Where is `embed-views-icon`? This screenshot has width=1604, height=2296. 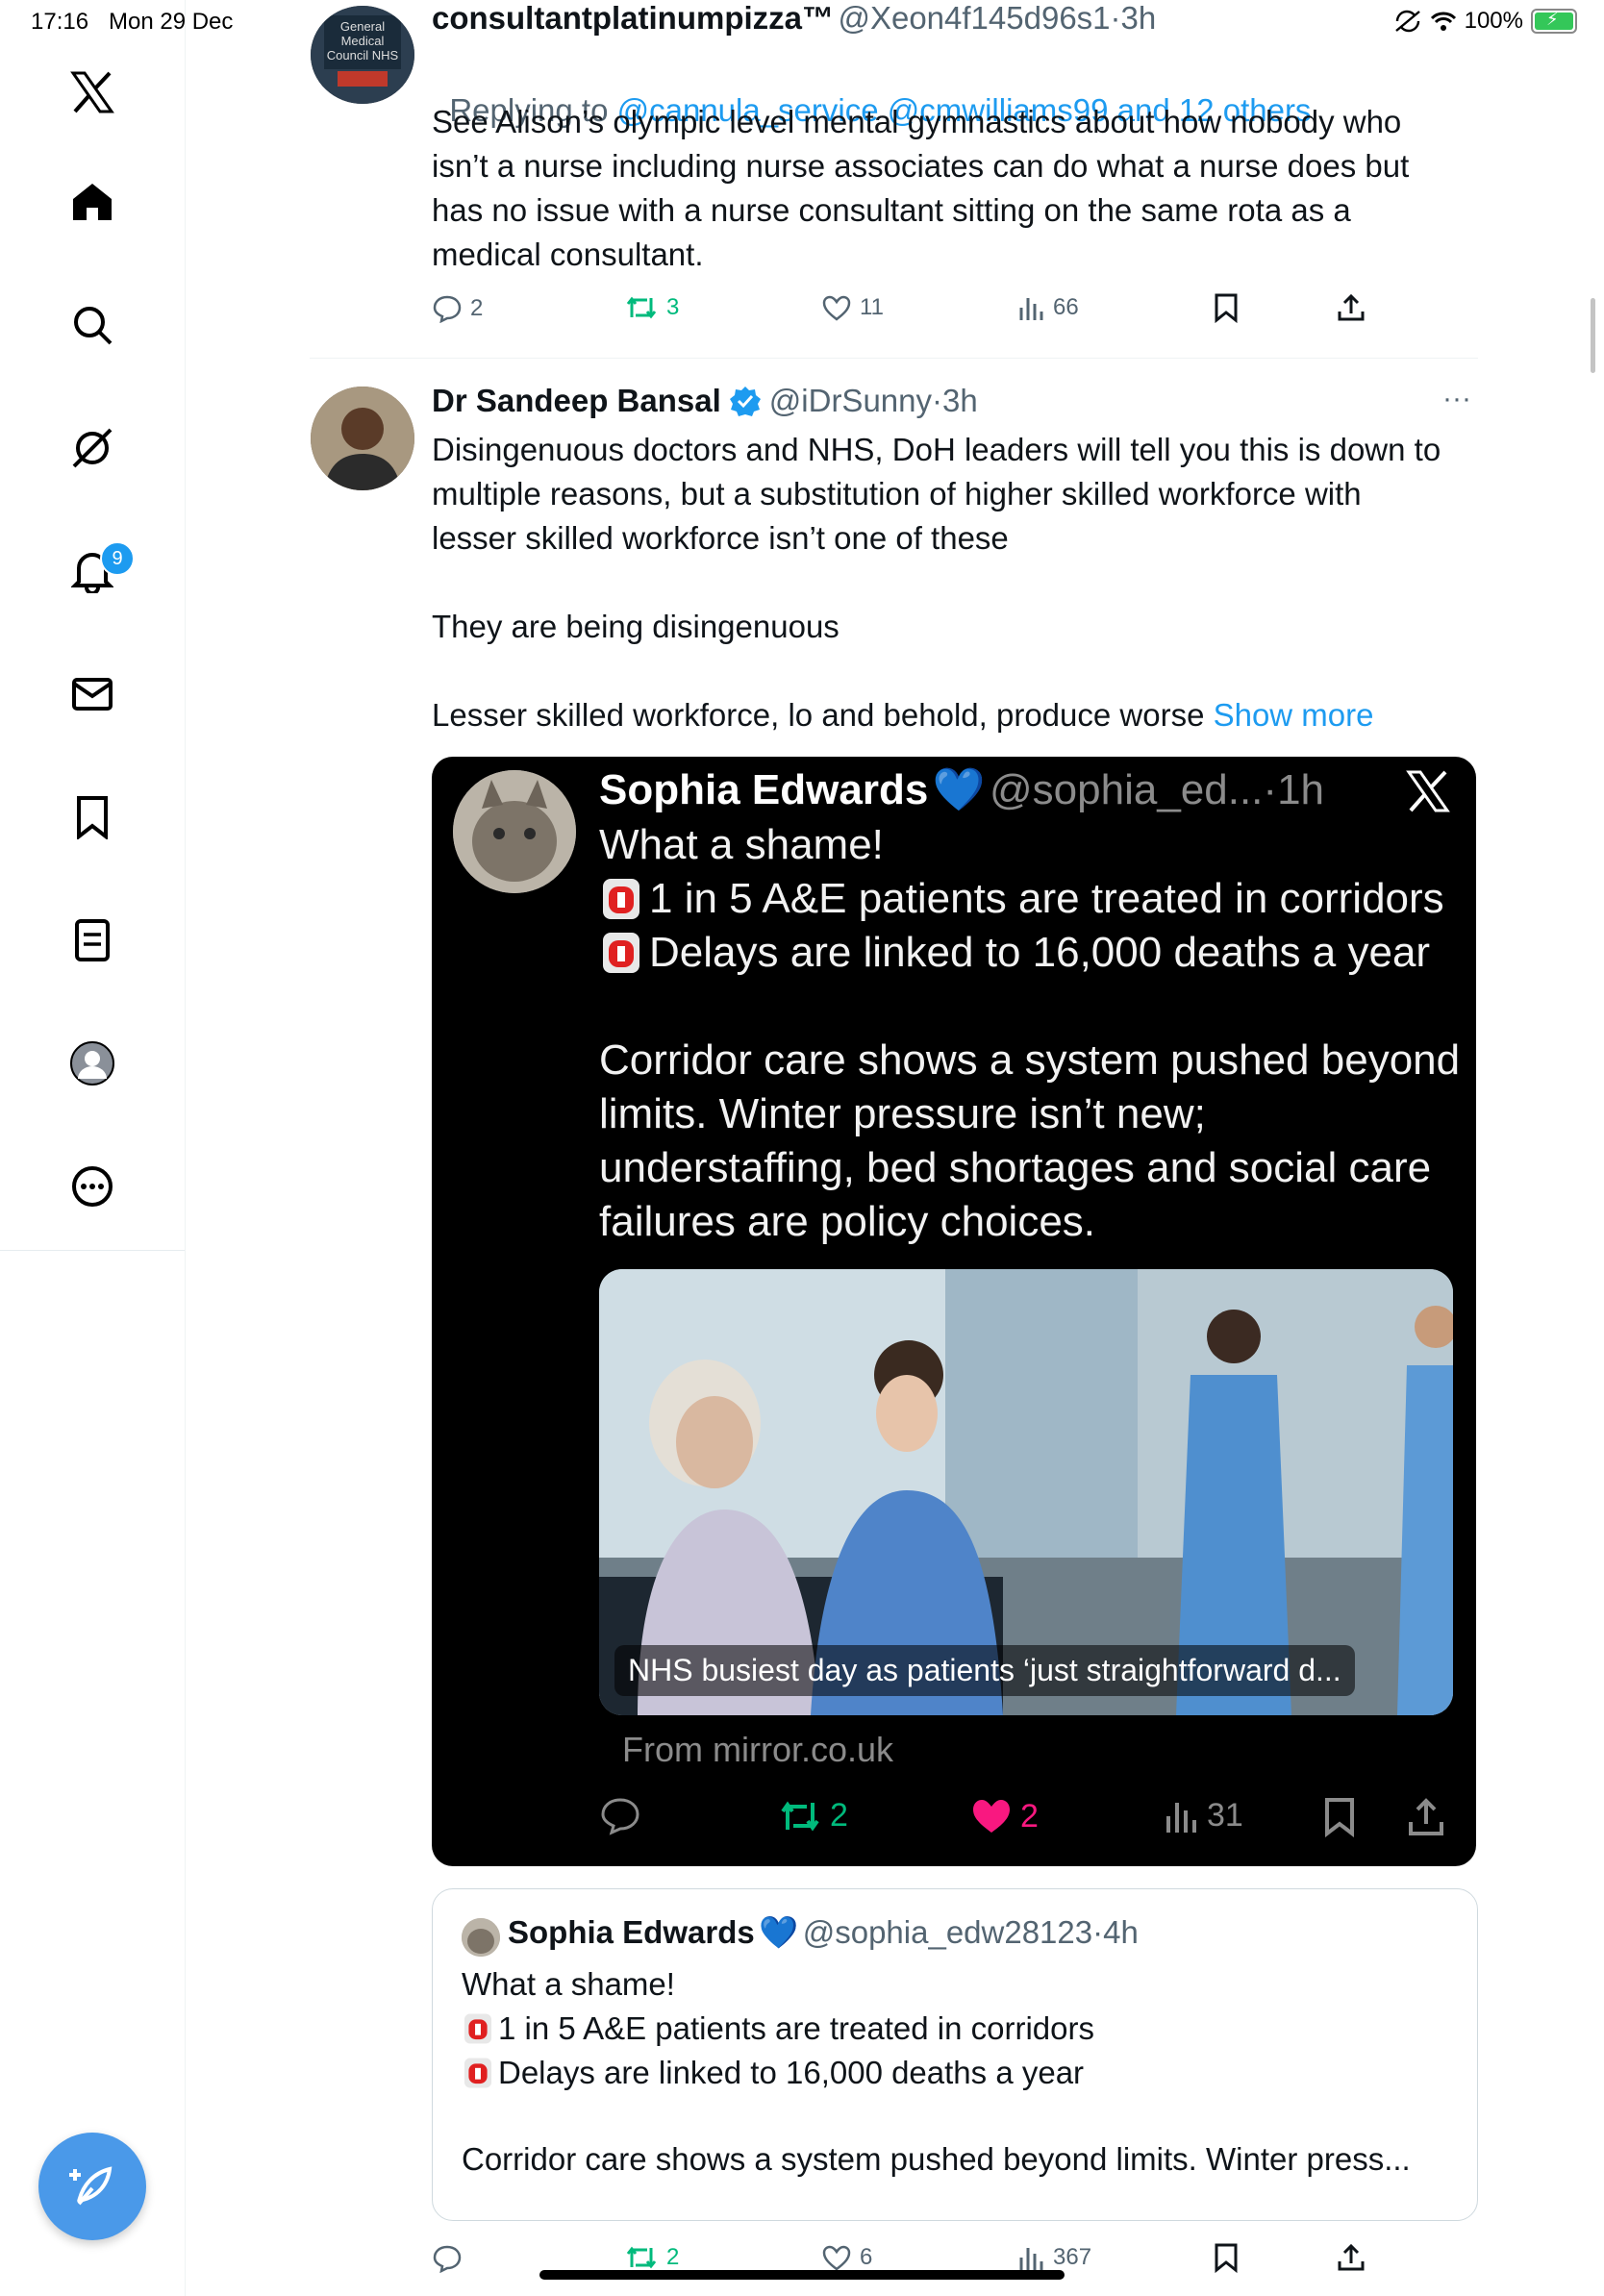 embed-views-icon is located at coordinates (1181, 1817).